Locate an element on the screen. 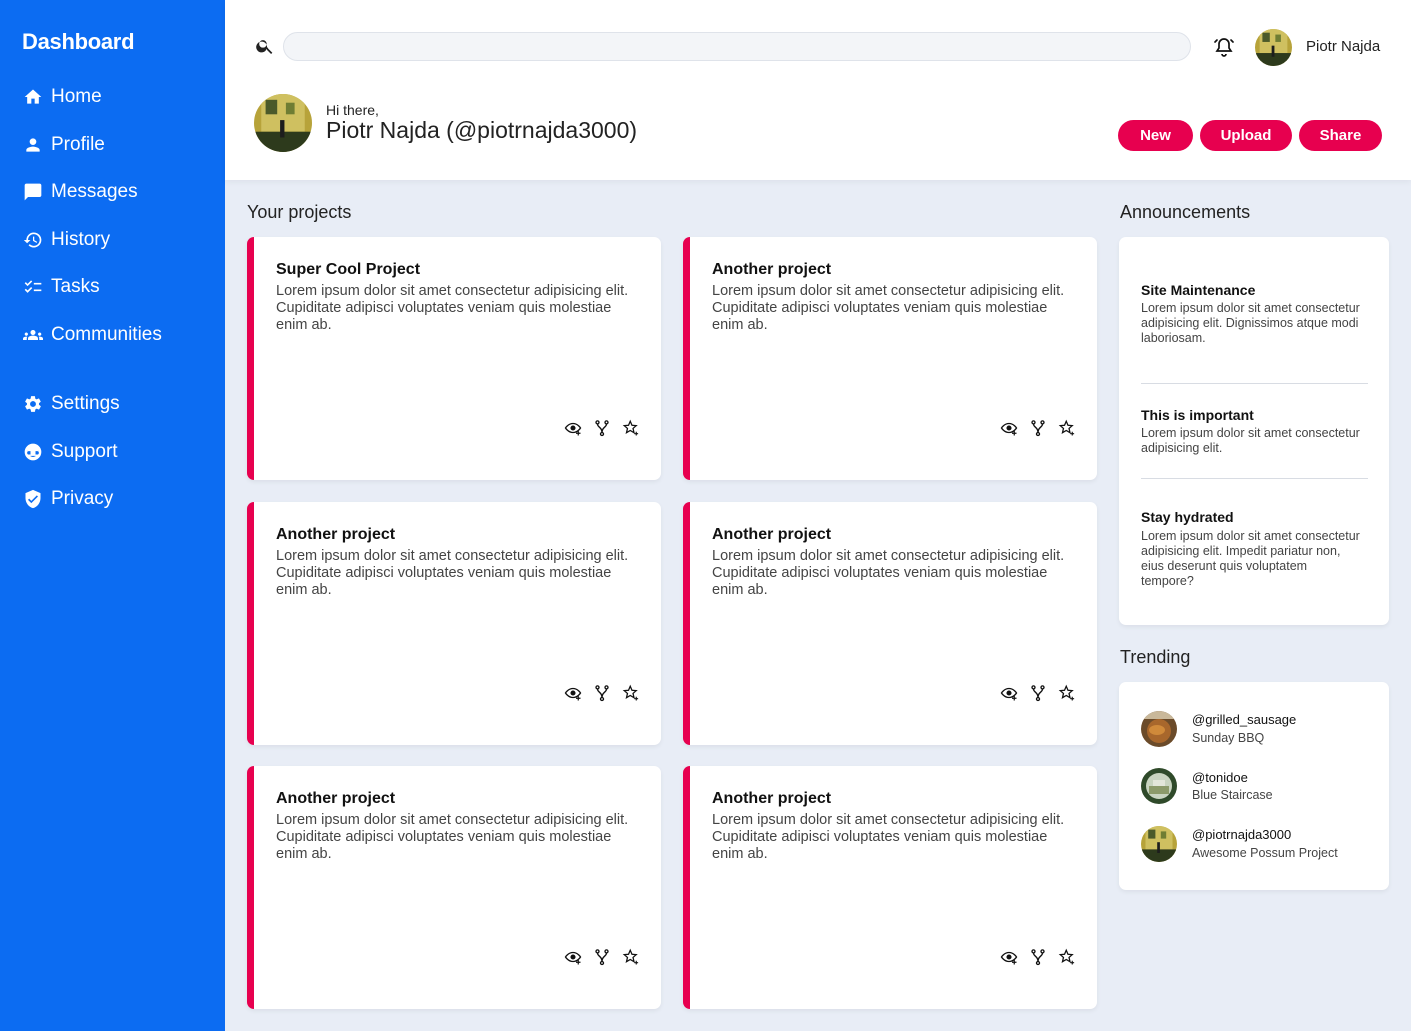  support-icon is located at coordinates (33, 452).